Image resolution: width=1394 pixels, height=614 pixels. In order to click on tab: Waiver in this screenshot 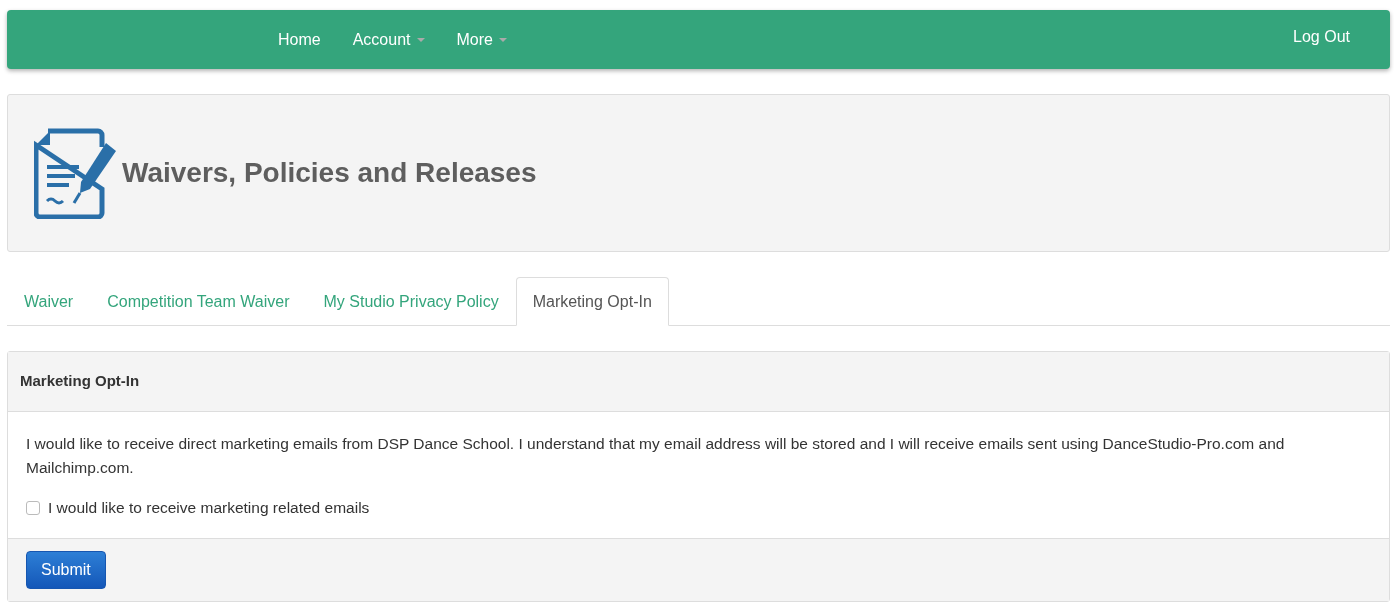, I will do `click(49, 301)`.